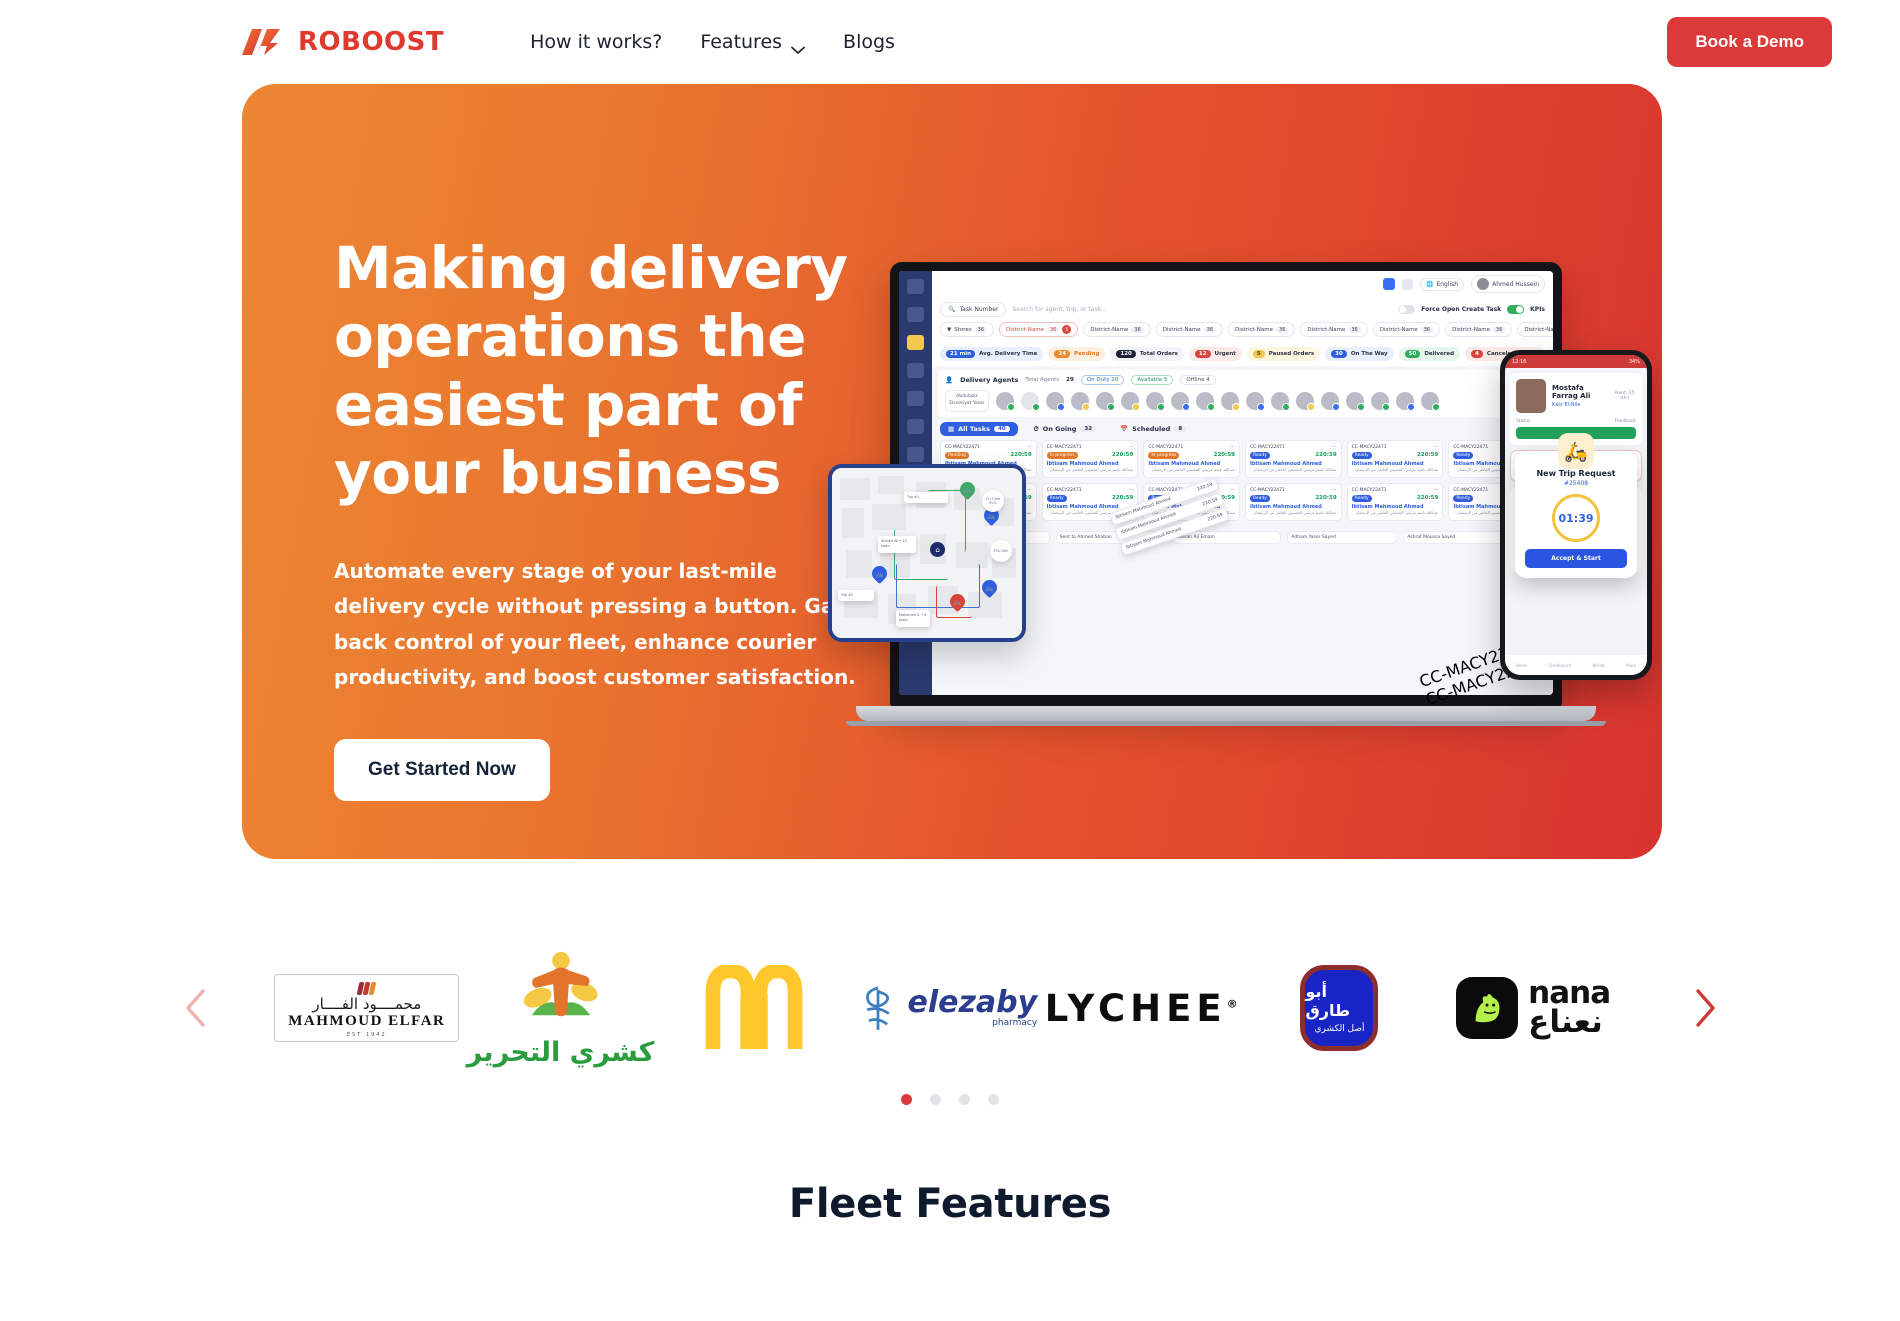  I want to click on on-duty-chip: On Duty 20, so click(1102, 380).